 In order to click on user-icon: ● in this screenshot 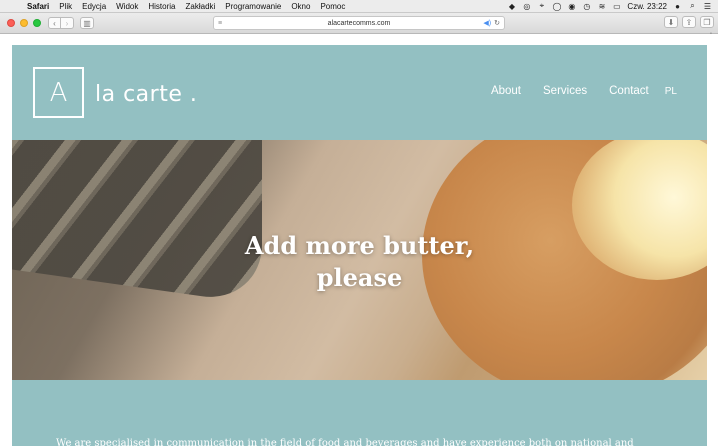, I will do `click(677, 6)`.